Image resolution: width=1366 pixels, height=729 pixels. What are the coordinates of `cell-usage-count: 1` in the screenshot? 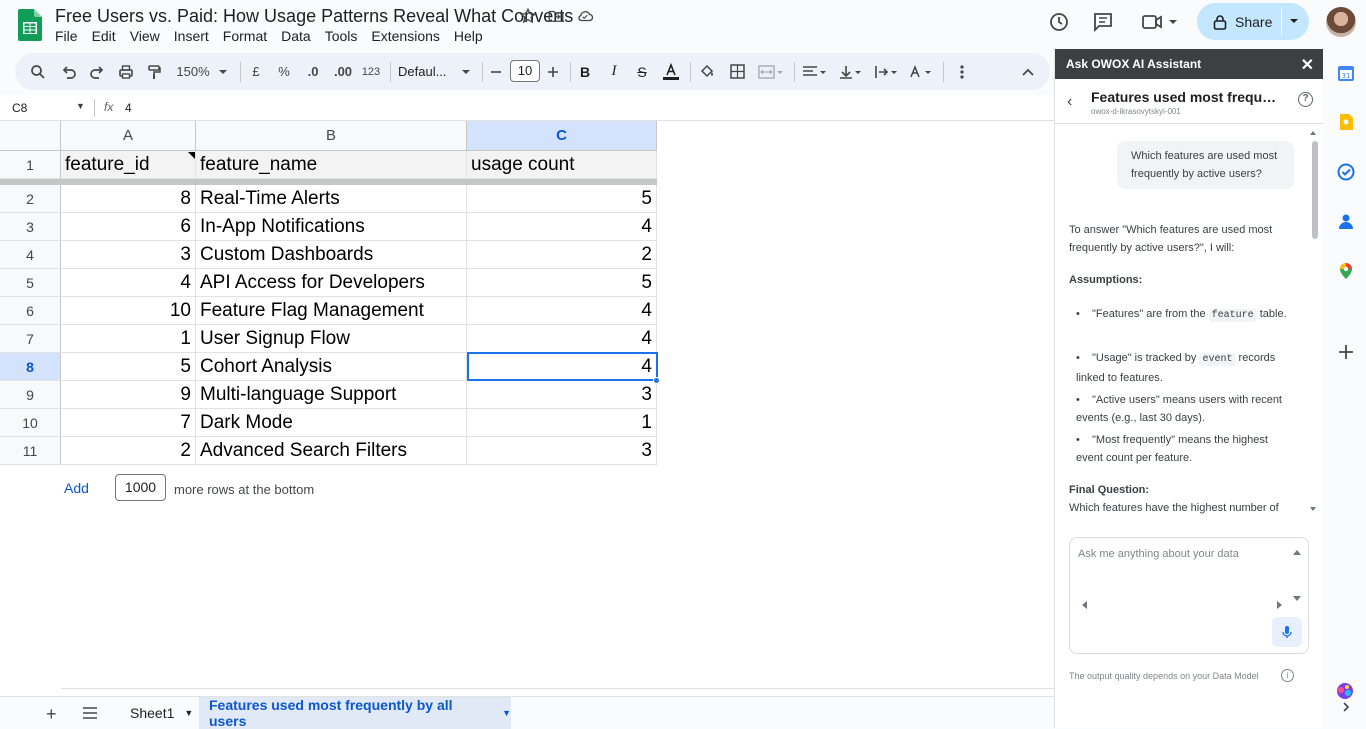 It's located at (562, 423).